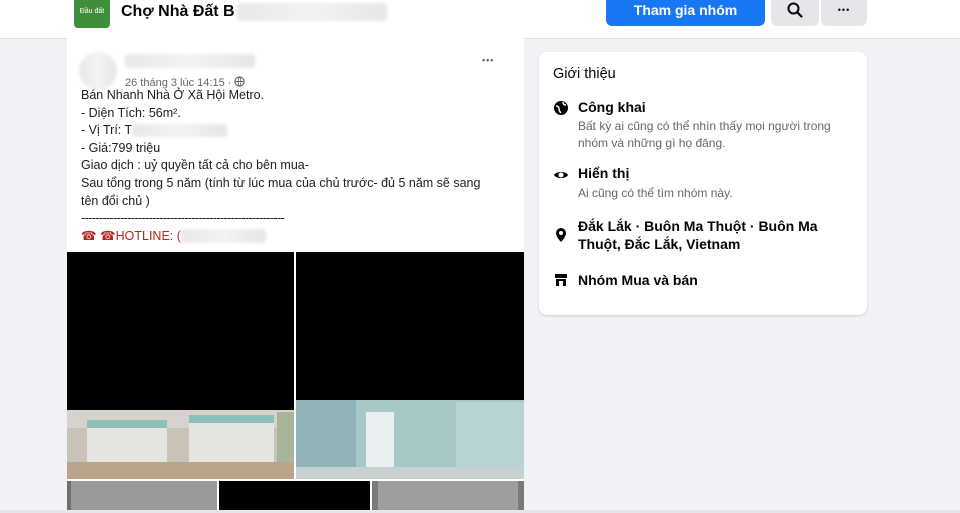 This screenshot has width=960, height=513. What do you see at coordinates (131, 112) in the screenshot?
I see `post-line: - Diện Tích: 56m².` at bounding box center [131, 112].